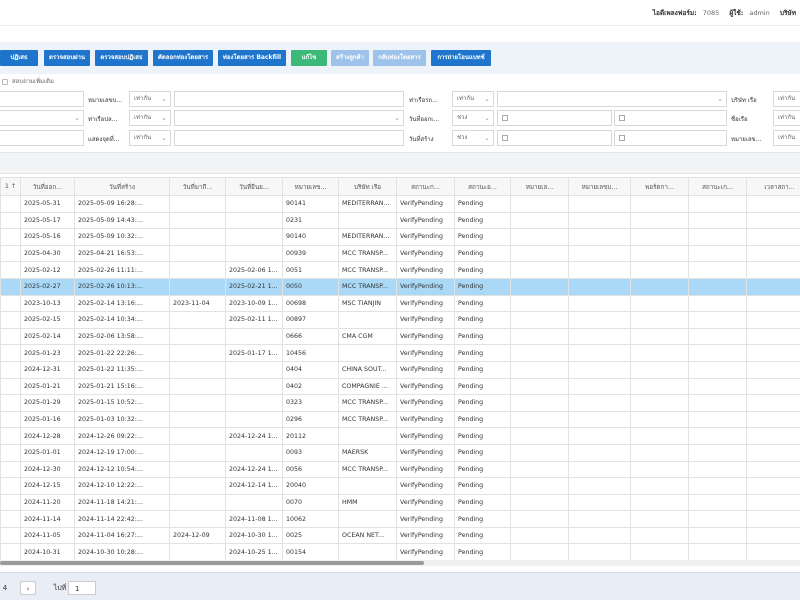 This screenshot has width=800, height=600. Describe the element at coordinates (670, 118) in the screenshot. I see `filter-etd-to` at that location.